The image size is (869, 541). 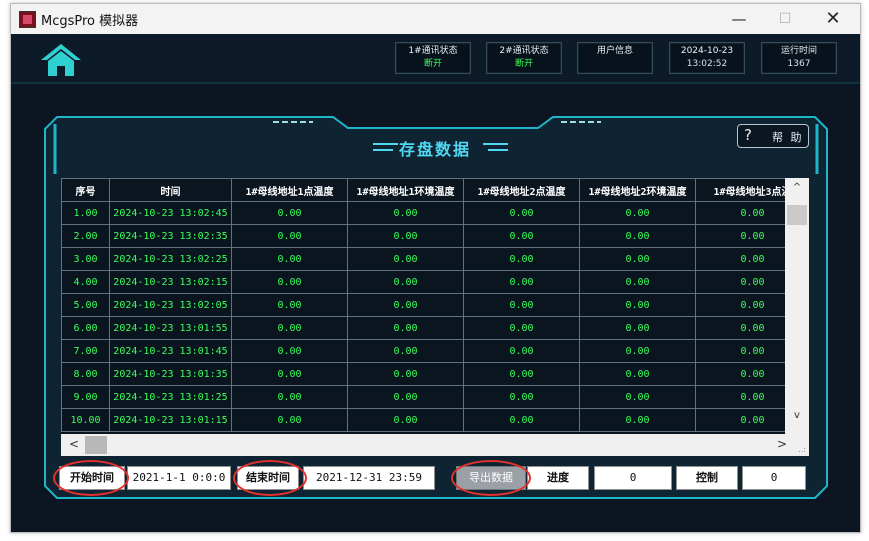 What do you see at coordinates (524, 51) in the screenshot?
I see `comm-status-2-label: 2#通讯状态` at bounding box center [524, 51].